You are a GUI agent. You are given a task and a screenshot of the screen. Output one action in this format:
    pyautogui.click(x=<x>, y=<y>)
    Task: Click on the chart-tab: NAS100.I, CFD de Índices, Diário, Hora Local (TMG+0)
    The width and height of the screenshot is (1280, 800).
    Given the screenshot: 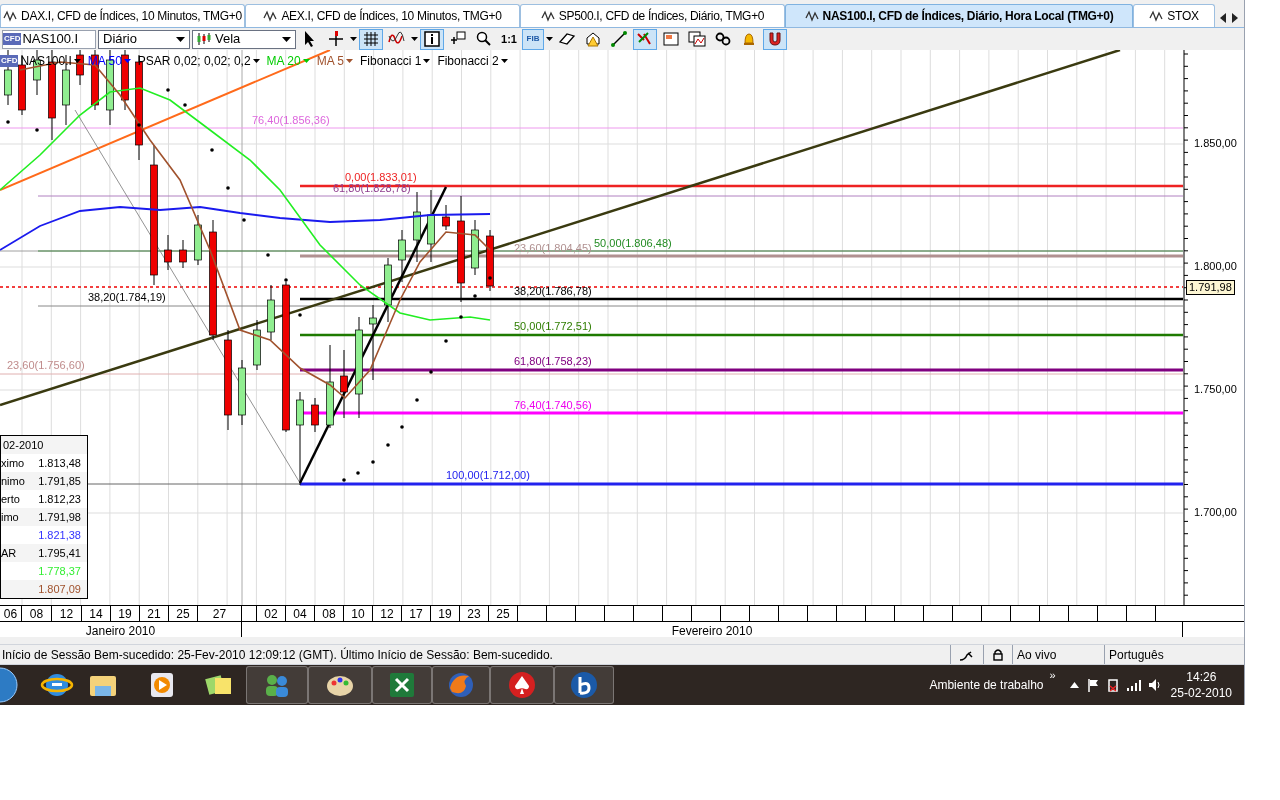 What is the action you would take?
    pyautogui.click(x=959, y=15)
    